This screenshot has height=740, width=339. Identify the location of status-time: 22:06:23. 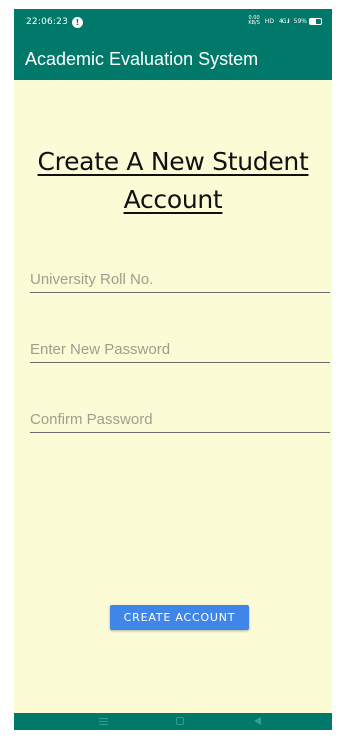
(47, 22).